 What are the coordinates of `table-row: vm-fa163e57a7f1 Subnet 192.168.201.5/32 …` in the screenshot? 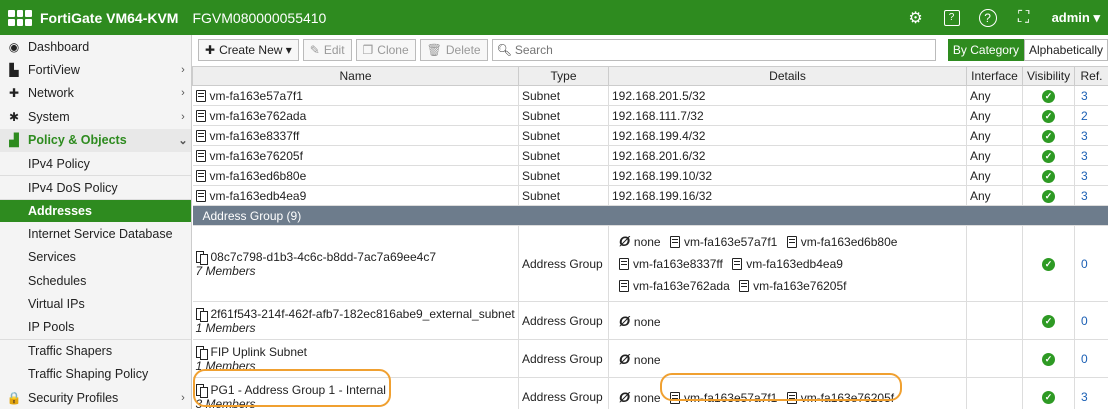 It's located at (650, 95).